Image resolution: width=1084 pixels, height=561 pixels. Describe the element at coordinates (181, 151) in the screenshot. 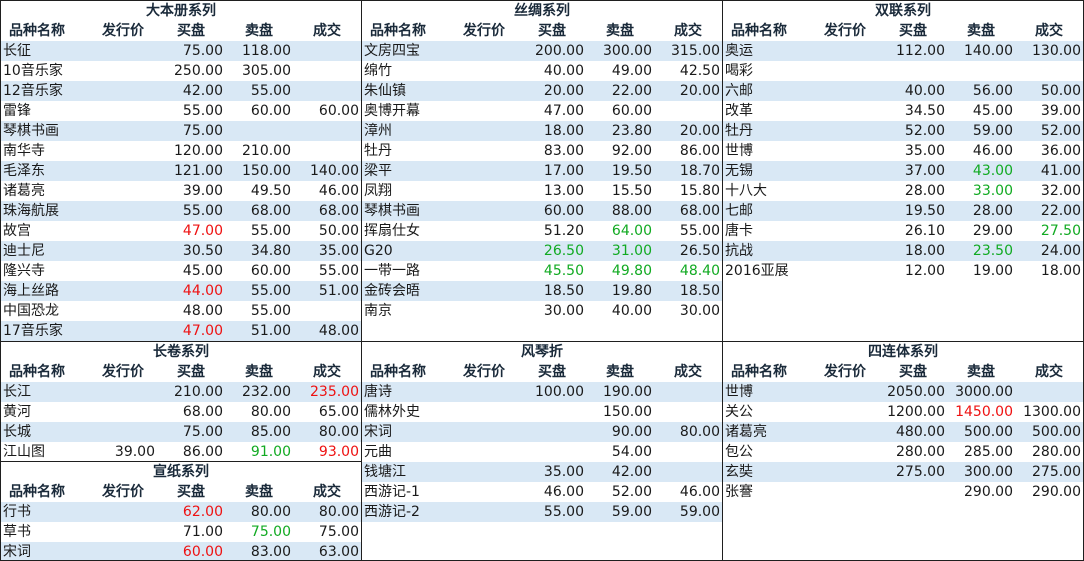

I see `table-row: 南华寺 120.00 210.00` at that location.